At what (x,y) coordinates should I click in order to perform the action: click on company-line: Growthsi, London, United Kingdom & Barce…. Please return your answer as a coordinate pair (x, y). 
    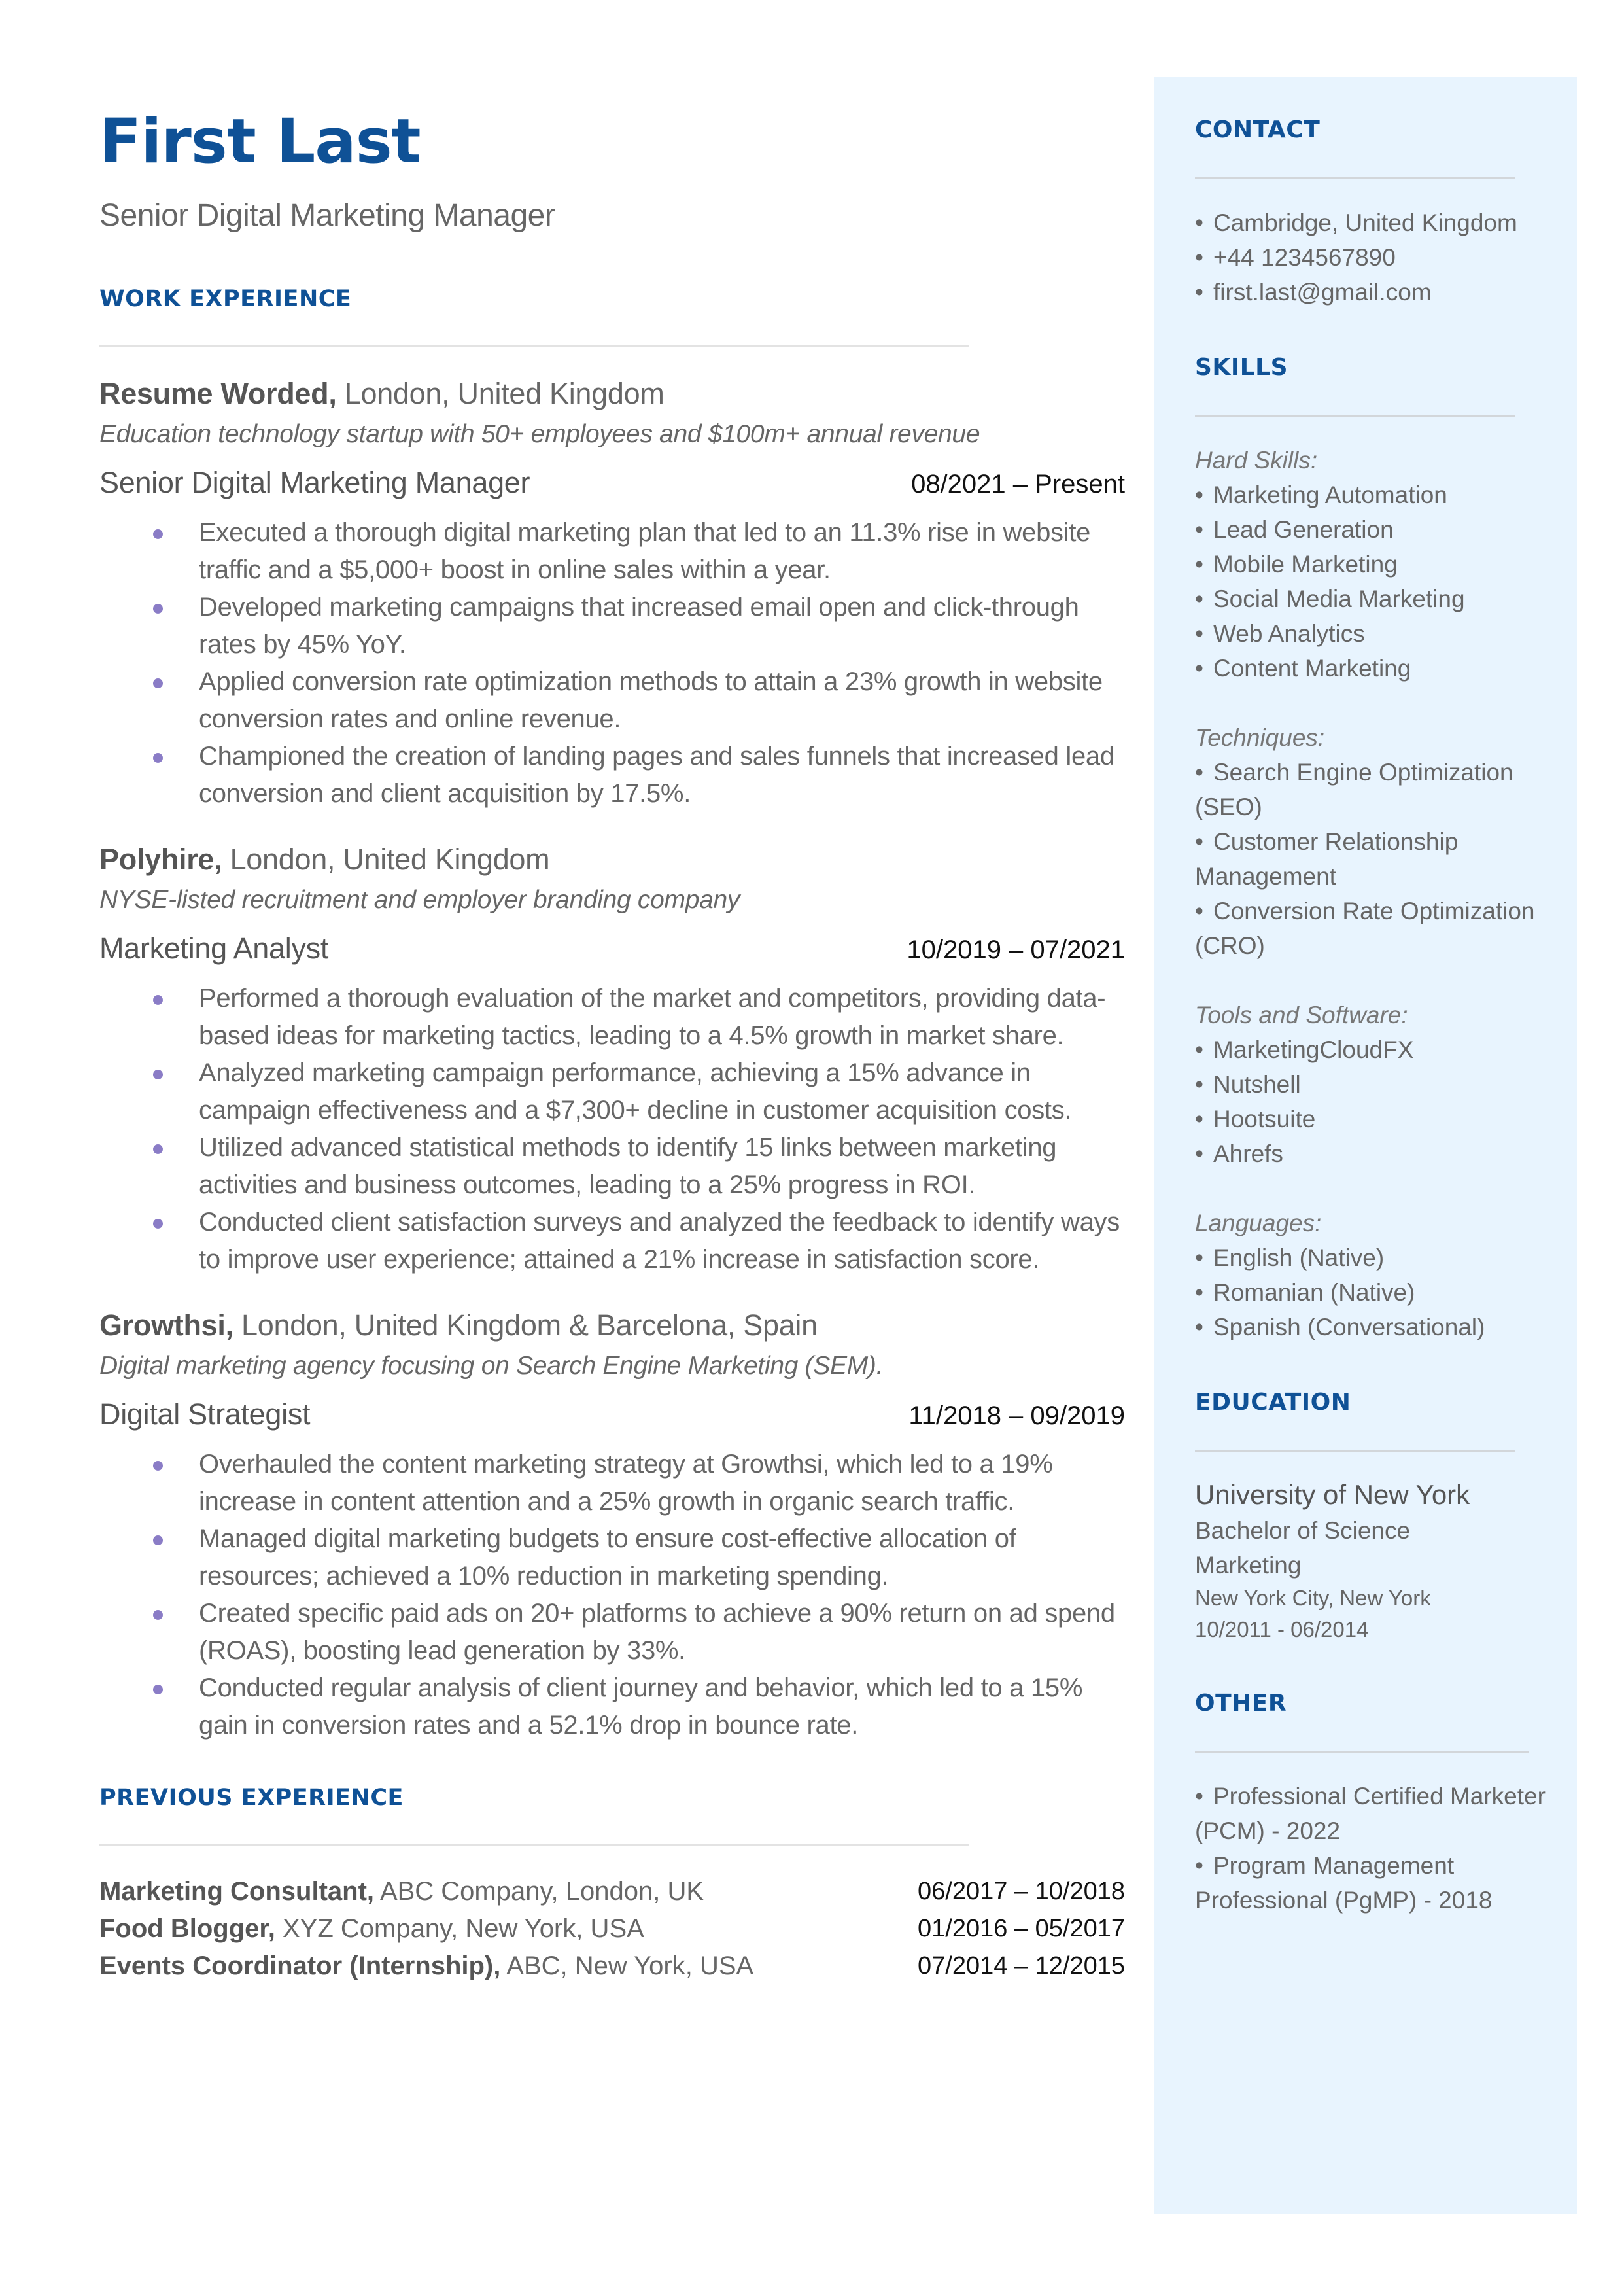
    Looking at the image, I should click on (612, 1325).